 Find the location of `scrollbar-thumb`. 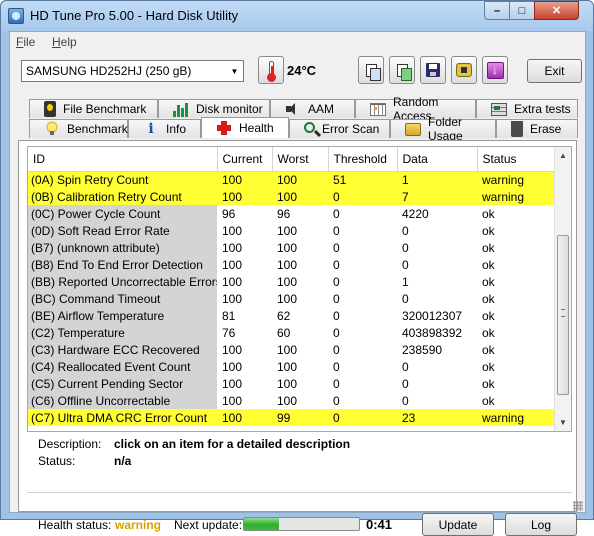

scrollbar-thumb is located at coordinates (563, 315).